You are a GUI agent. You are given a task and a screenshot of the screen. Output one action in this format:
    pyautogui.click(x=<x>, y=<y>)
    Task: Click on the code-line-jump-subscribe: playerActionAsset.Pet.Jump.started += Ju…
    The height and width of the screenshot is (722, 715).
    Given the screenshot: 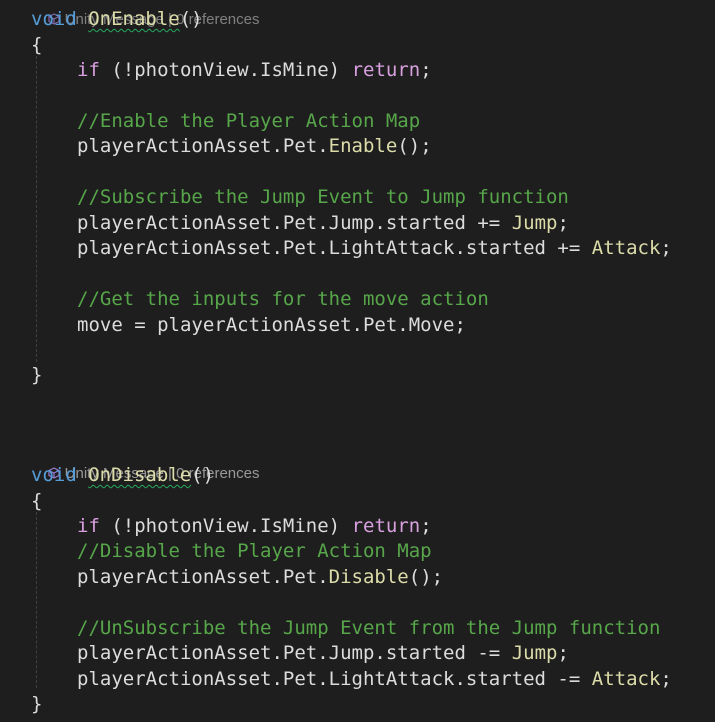 What is the action you would take?
    pyautogui.click(x=323, y=223)
    